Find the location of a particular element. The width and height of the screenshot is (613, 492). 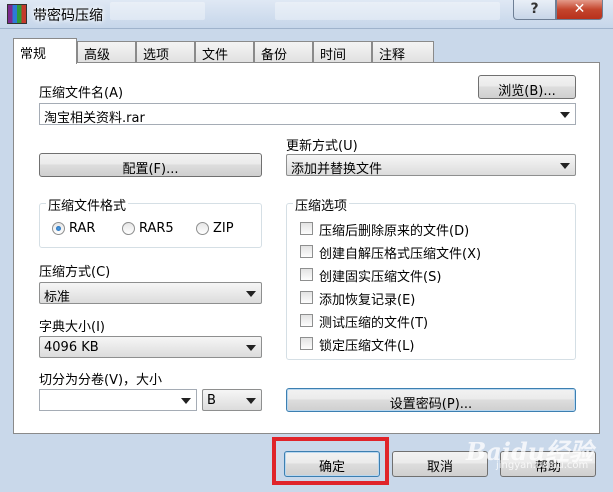

checkbox-lock-archive is located at coordinates (306, 343).